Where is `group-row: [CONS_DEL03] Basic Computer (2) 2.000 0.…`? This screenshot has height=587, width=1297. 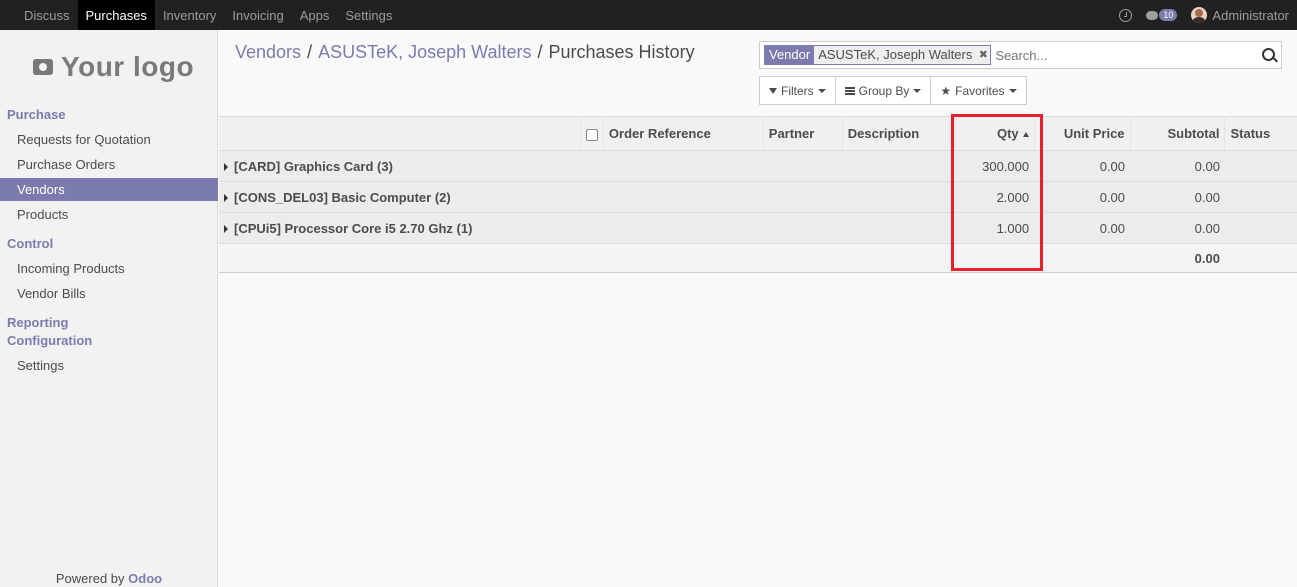
group-row: [CONS_DEL03] Basic Computer (2) 2.000 0.… is located at coordinates (758, 197).